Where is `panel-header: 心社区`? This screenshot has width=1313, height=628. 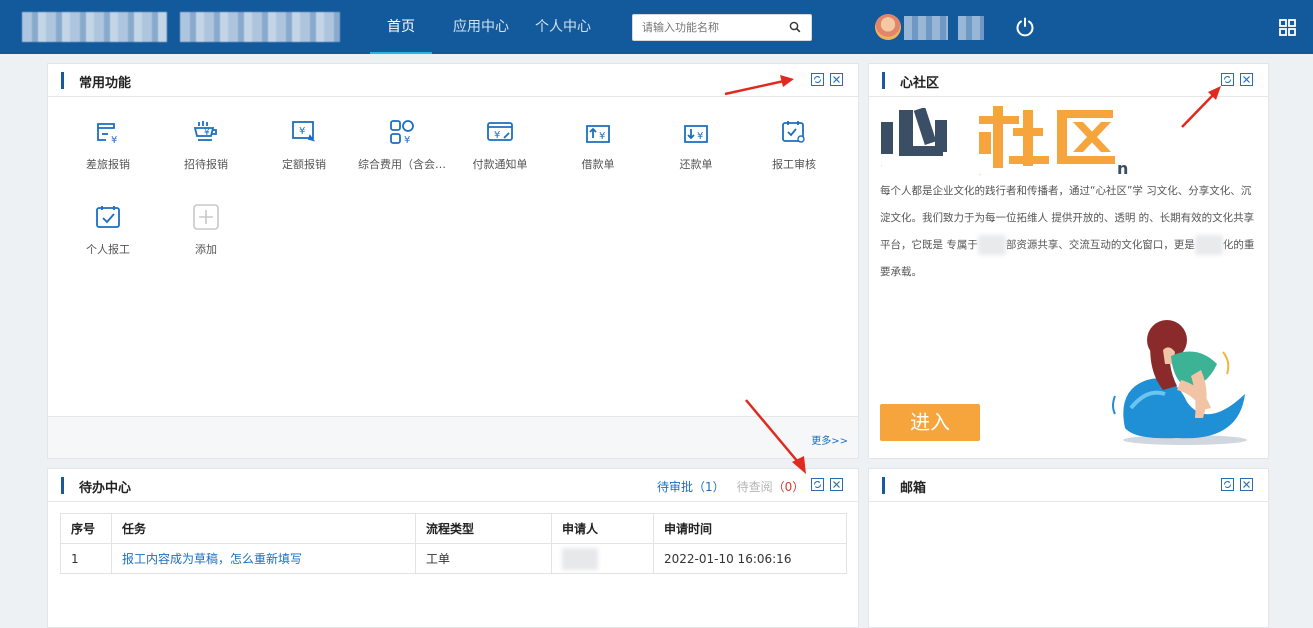 panel-header: 心社区 is located at coordinates (1068, 80).